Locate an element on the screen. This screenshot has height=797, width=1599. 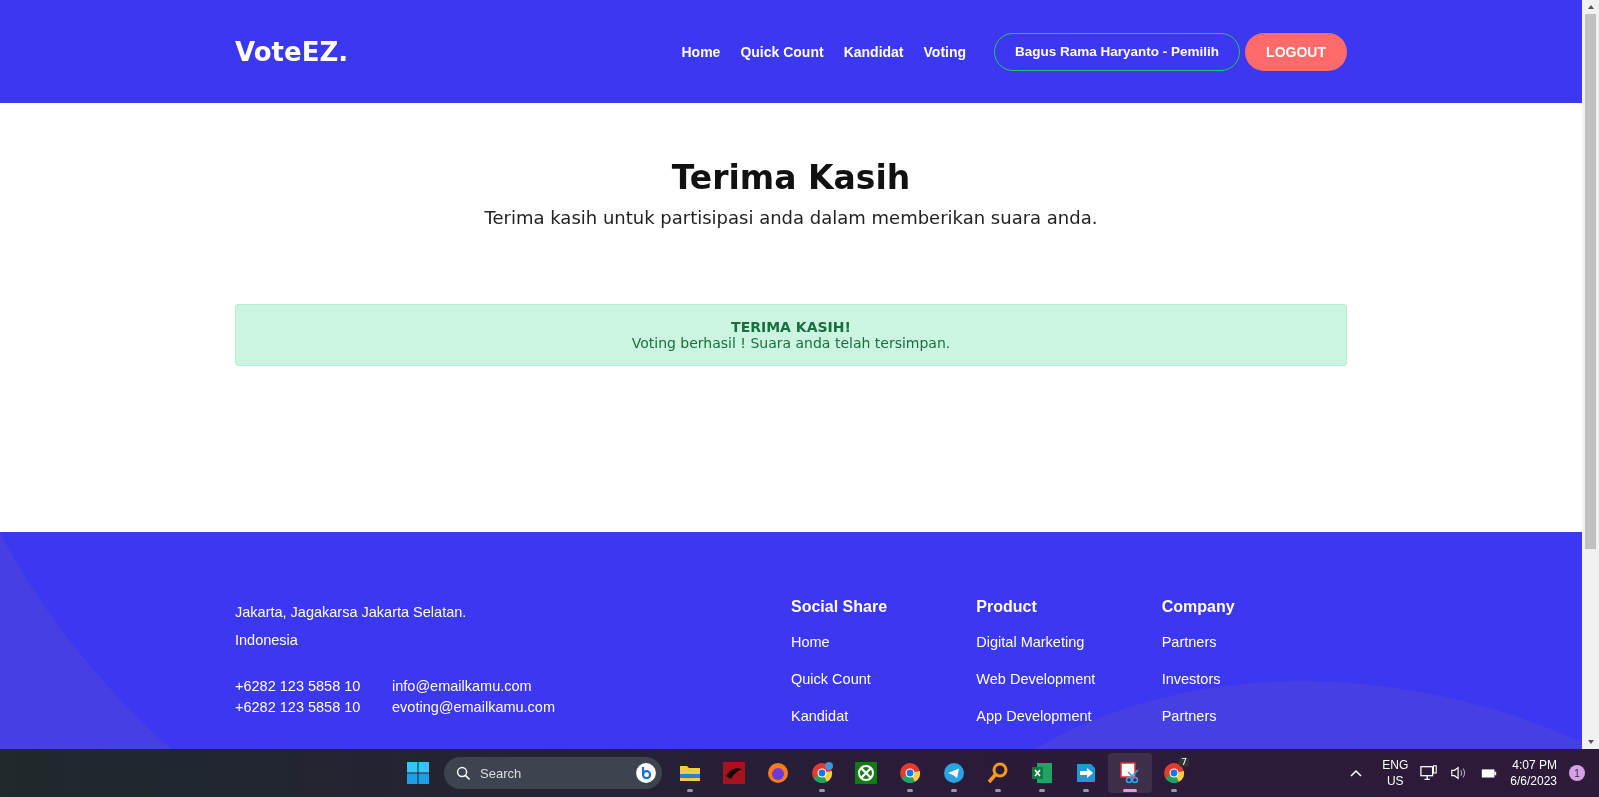
dragon-icon is located at coordinates (734, 773).